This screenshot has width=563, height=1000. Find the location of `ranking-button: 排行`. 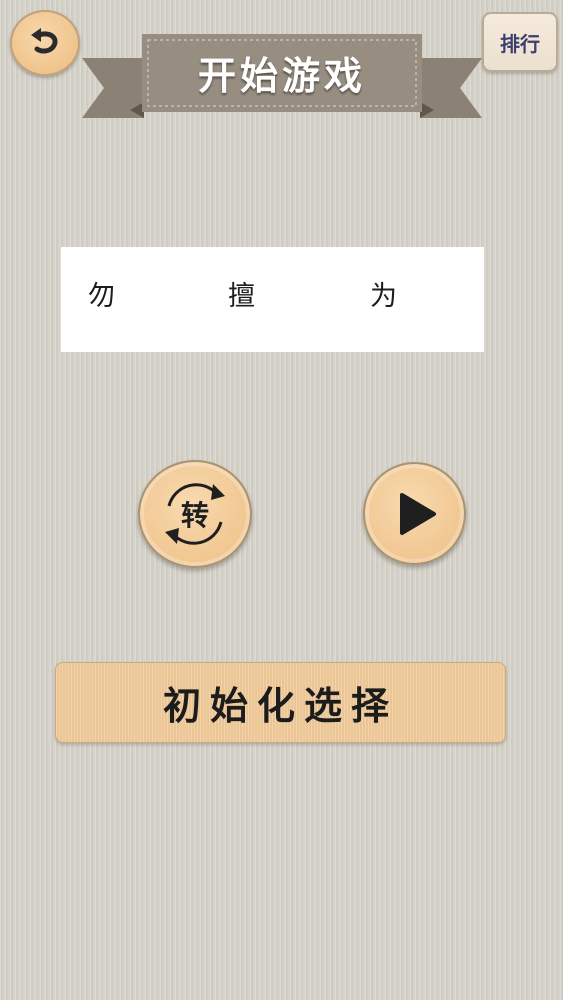

ranking-button: 排行 is located at coordinates (520, 42).